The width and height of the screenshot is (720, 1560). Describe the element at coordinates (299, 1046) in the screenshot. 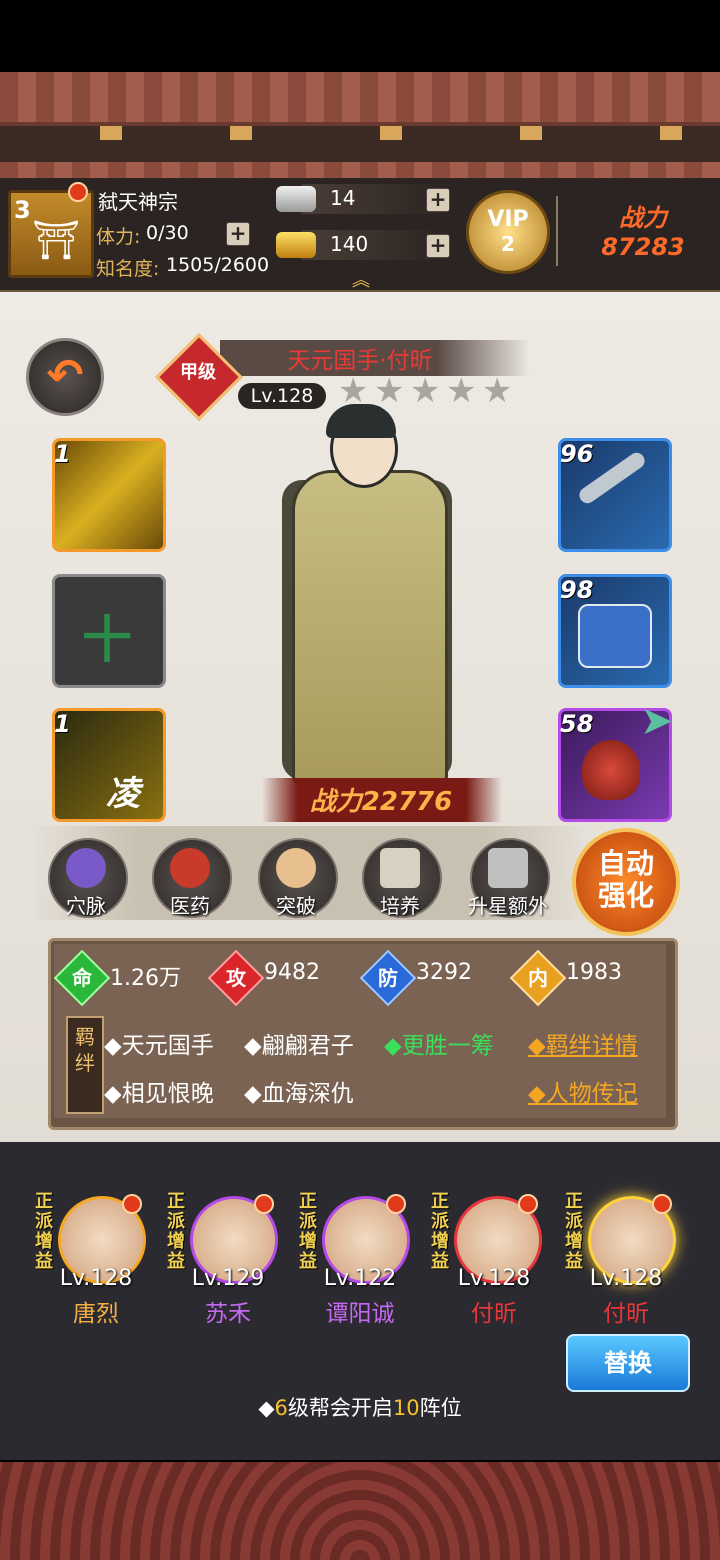

I see `bond-item: ◆翩翩君子` at that location.